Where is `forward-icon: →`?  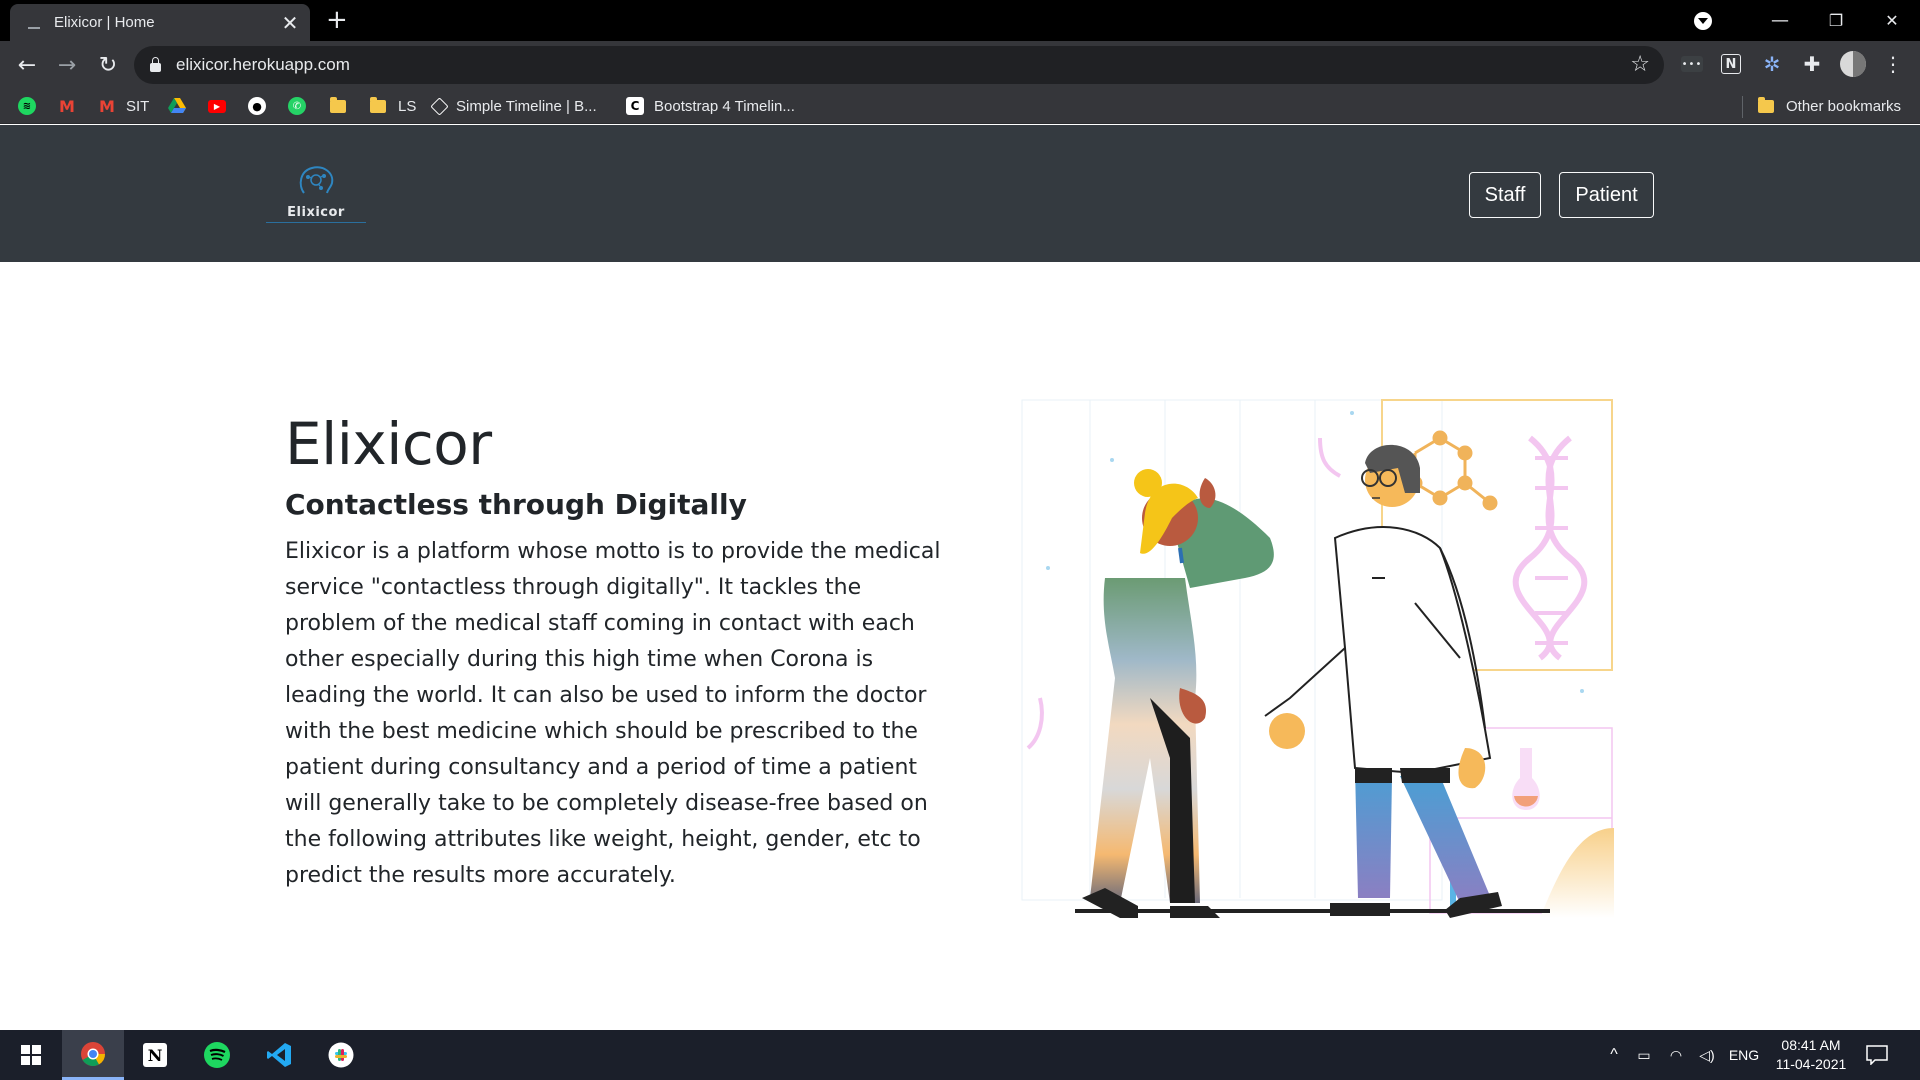 forward-icon: → is located at coordinates (67, 65).